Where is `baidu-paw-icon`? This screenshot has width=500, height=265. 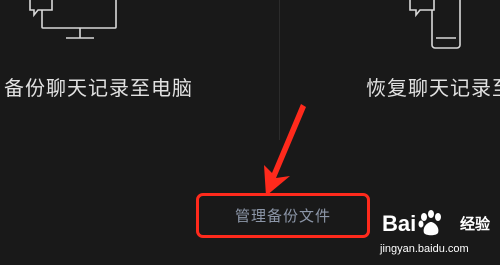 baidu-paw-icon is located at coordinates (429, 223).